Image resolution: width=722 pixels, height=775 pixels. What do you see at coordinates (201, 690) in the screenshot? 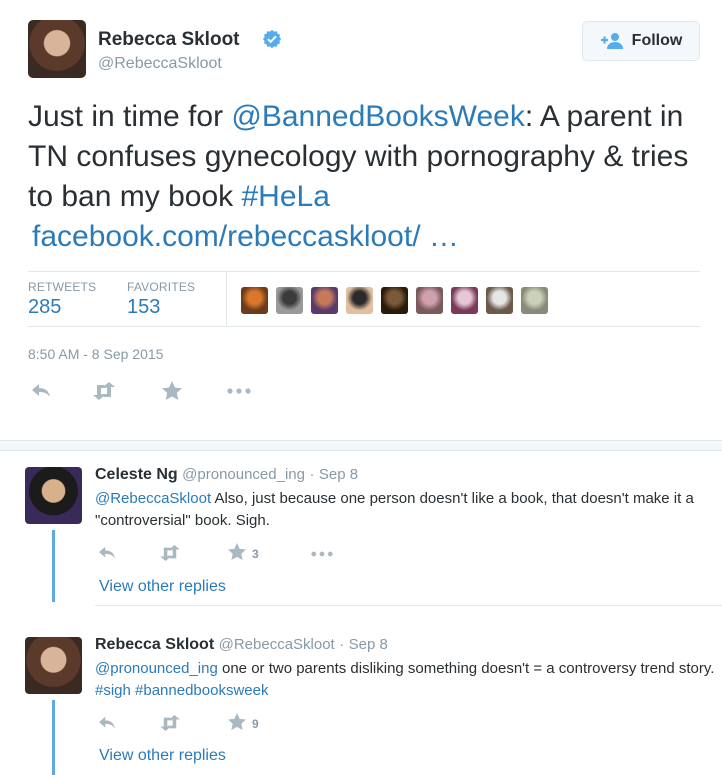
I see `hashtag-link: #bannedbooksweek` at bounding box center [201, 690].